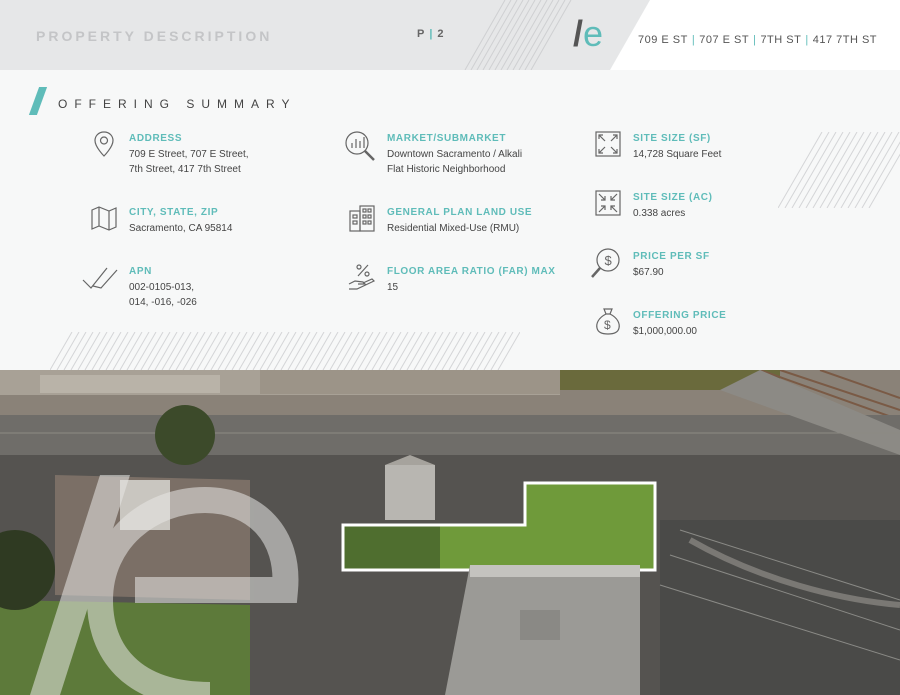  Describe the element at coordinates (672, 138) in the screenshot. I see `item-label: SITE SIZE (SF)` at that location.